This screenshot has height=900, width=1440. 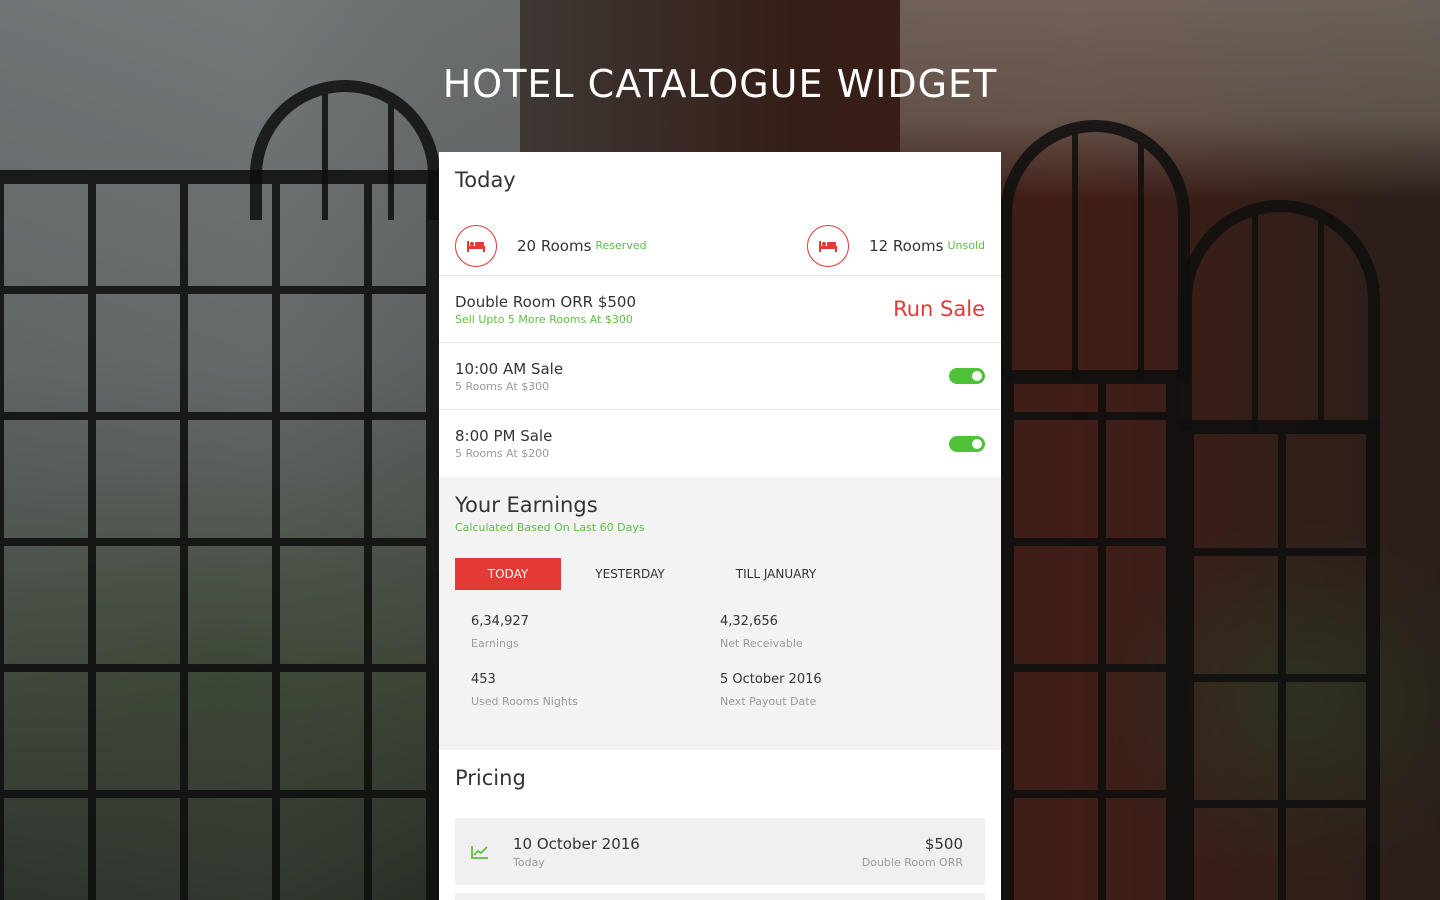 What do you see at coordinates (490, 778) in the screenshot?
I see `pricing-heading: Pricing` at bounding box center [490, 778].